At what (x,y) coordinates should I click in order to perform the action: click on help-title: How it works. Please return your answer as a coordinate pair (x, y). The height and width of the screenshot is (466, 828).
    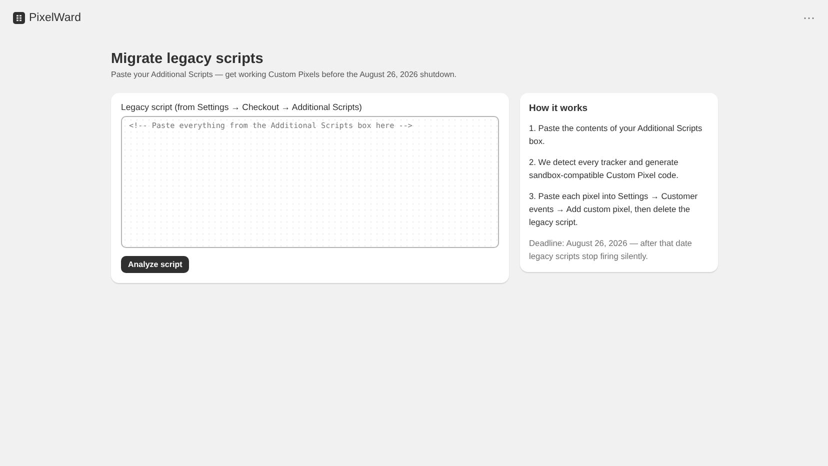
    Looking at the image, I should click on (559, 108).